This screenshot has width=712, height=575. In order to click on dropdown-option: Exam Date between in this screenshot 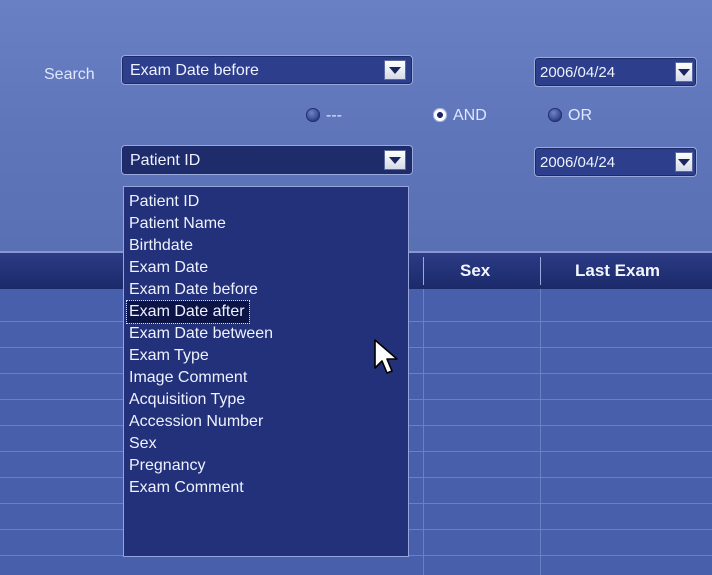, I will do `click(201, 334)`.